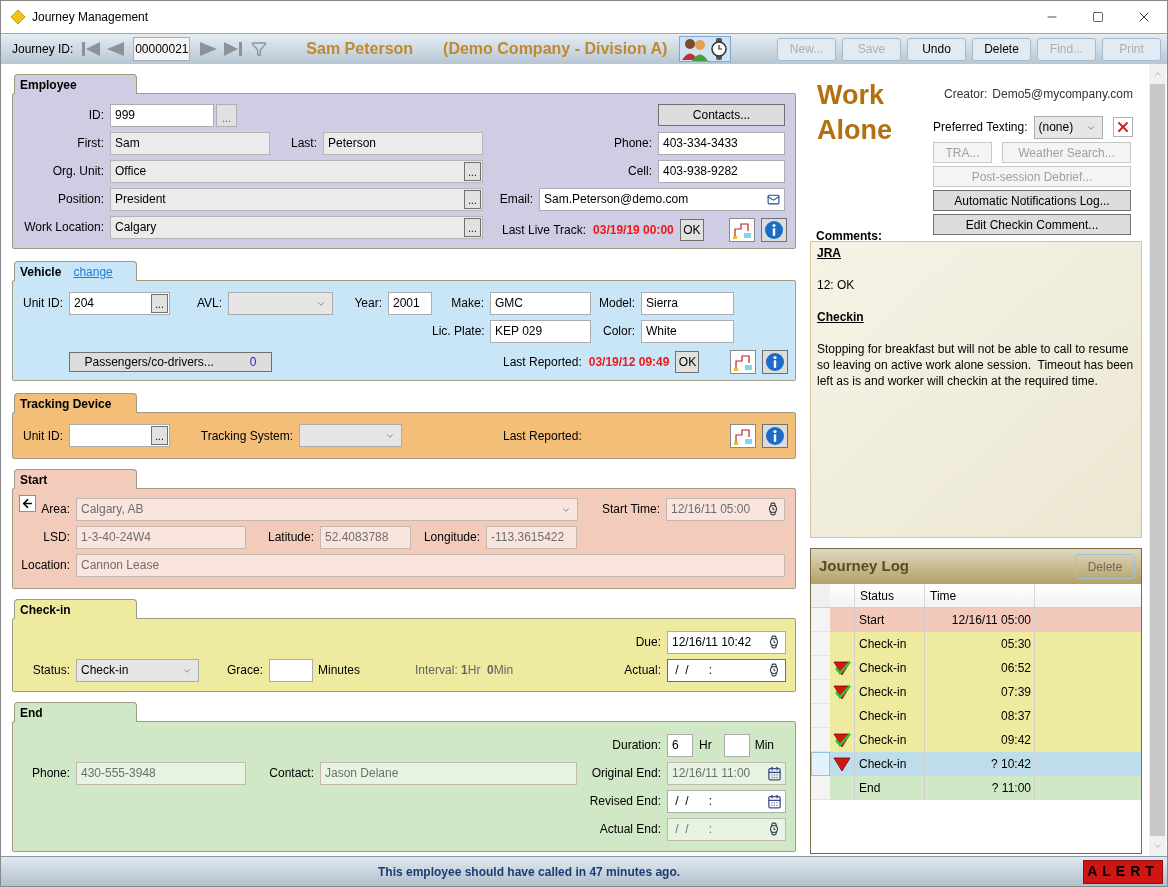  Describe the element at coordinates (190, 143) in the screenshot. I see `input-field: Sam` at that location.